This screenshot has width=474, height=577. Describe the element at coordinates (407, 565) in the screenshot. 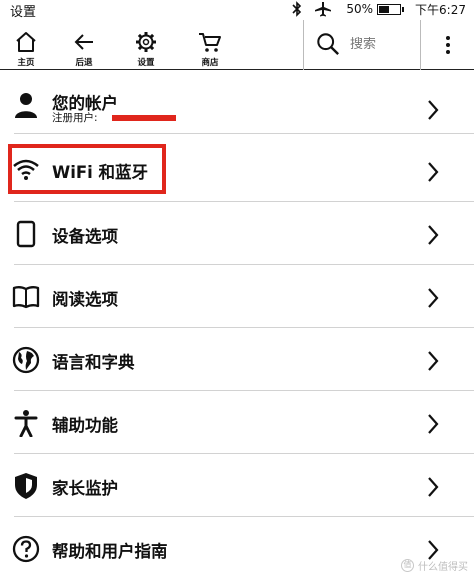

I see `watermark-logo-icon: 值` at that location.